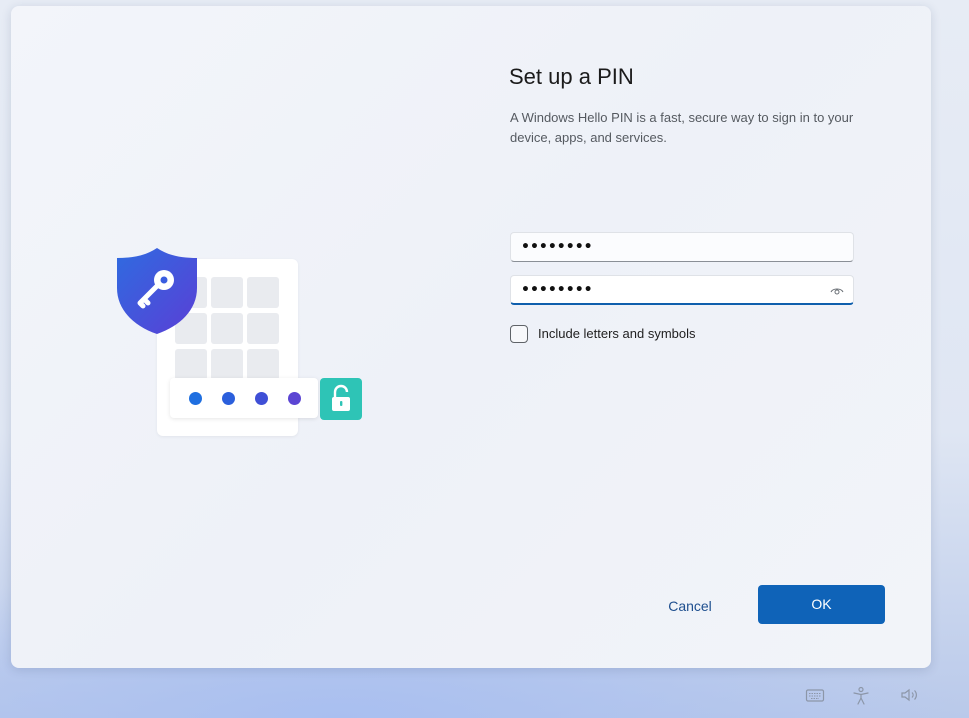 The image size is (969, 718). Describe the element at coordinates (682, 290) in the screenshot. I see `confirm-pin-input: ••••••••` at that location.